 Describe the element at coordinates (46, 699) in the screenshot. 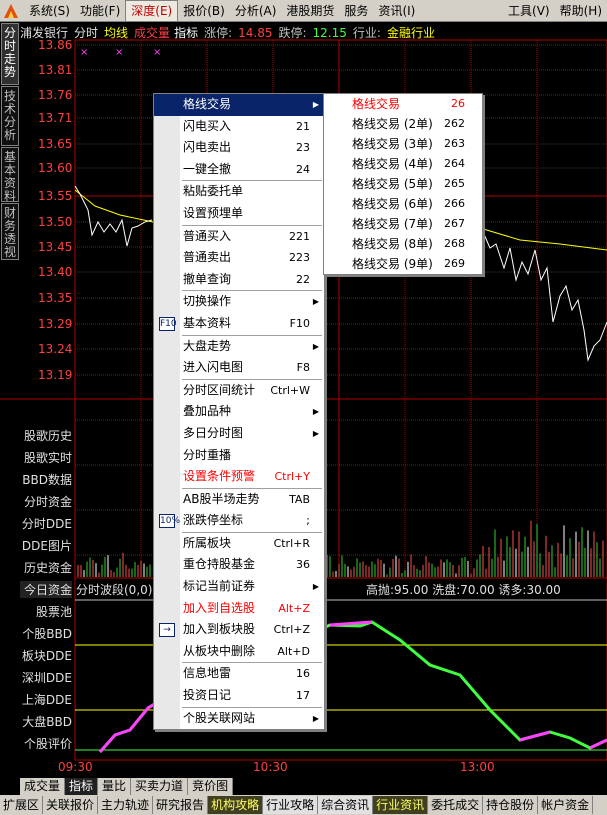

I see `left-function-item: 上海DDE` at that location.